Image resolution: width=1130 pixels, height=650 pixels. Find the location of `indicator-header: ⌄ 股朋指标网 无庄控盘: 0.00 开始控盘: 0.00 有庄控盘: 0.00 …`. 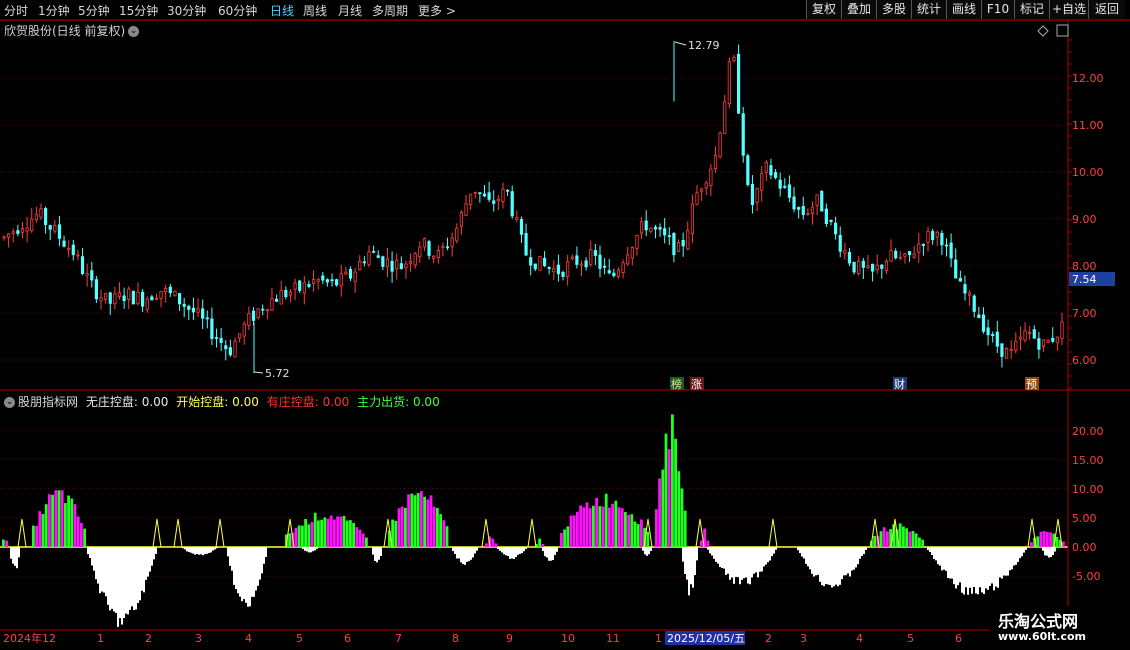

indicator-header: ⌄ 股朋指标网 无庄控盘: 0.00 开始控盘: 0.00 有庄控盘: 0.00 … is located at coordinates (222, 401).